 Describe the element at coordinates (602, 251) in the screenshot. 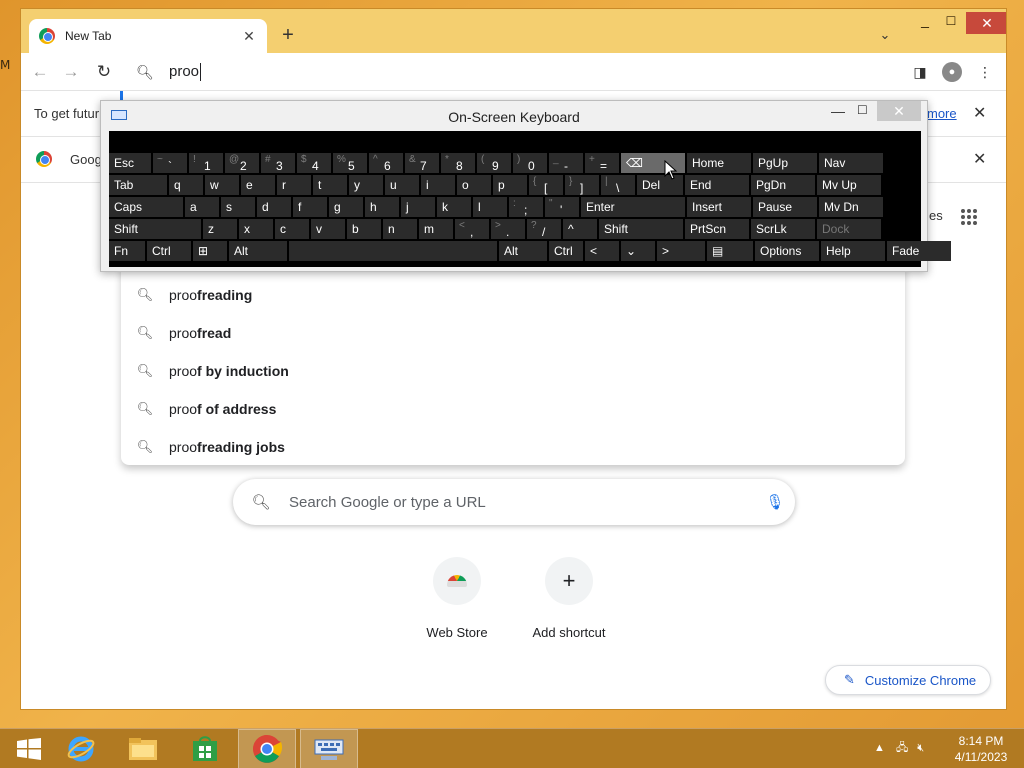

I see `osk-key: <` at that location.